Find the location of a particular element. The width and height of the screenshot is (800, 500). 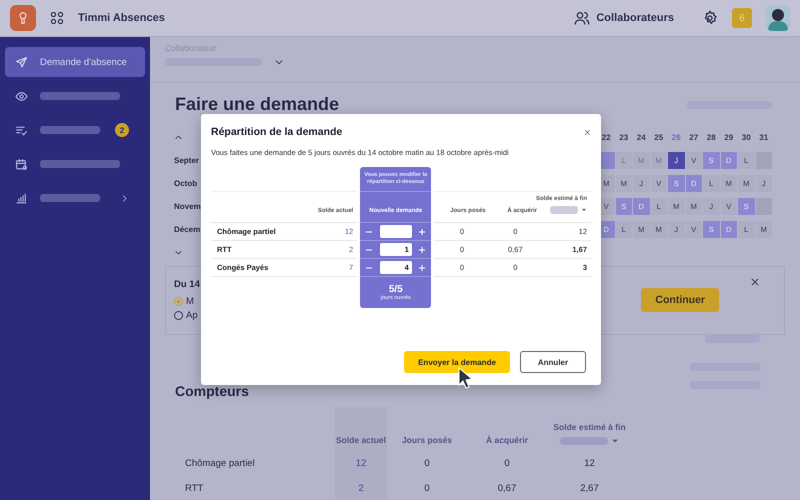

month-label: Septer is located at coordinates (187, 161).